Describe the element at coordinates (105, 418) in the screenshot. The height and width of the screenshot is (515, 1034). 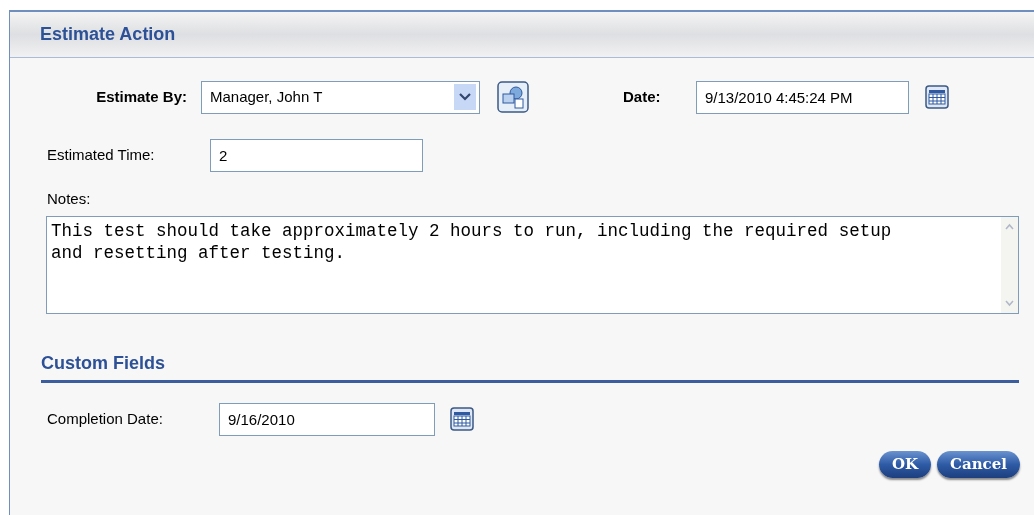
I see `field-label: Completion Date:` at that location.